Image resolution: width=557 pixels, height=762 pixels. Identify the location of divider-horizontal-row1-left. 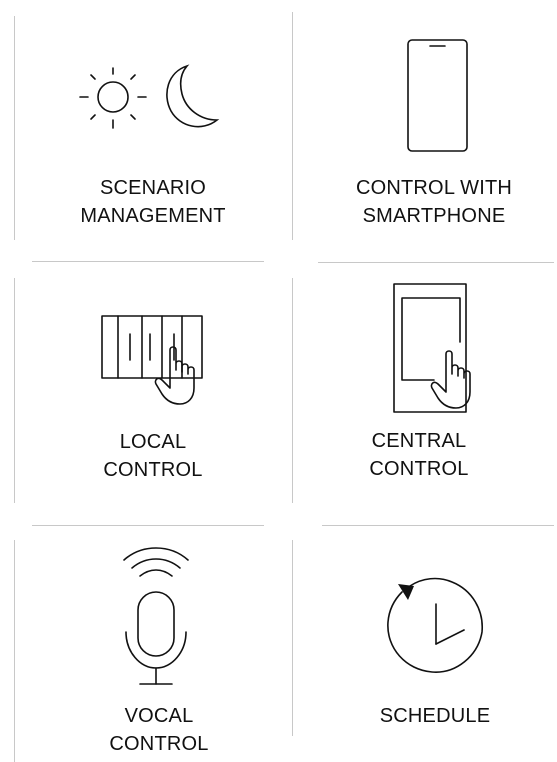
(148, 261).